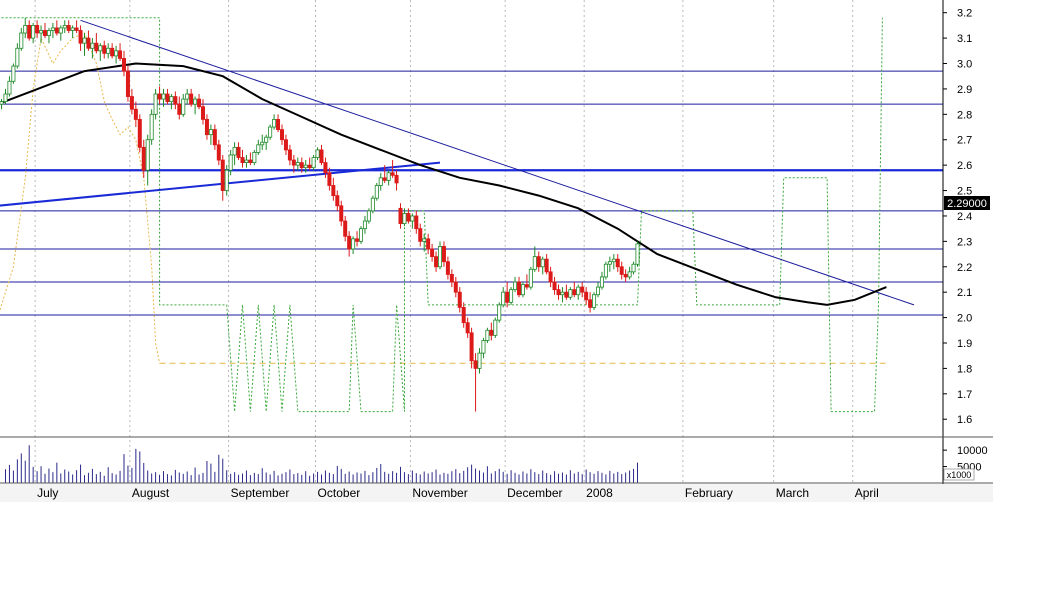  Describe the element at coordinates (964, 65) in the screenshot. I see `price-tick-label: 3.0` at that location.